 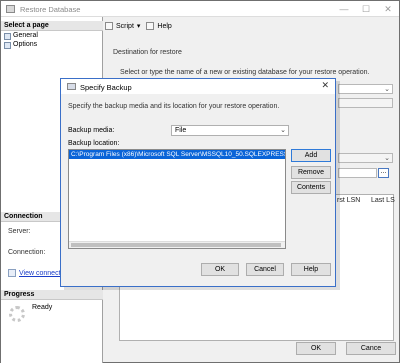 I want to click on view-connection-link: View connecti, so click(x=35, y=273).